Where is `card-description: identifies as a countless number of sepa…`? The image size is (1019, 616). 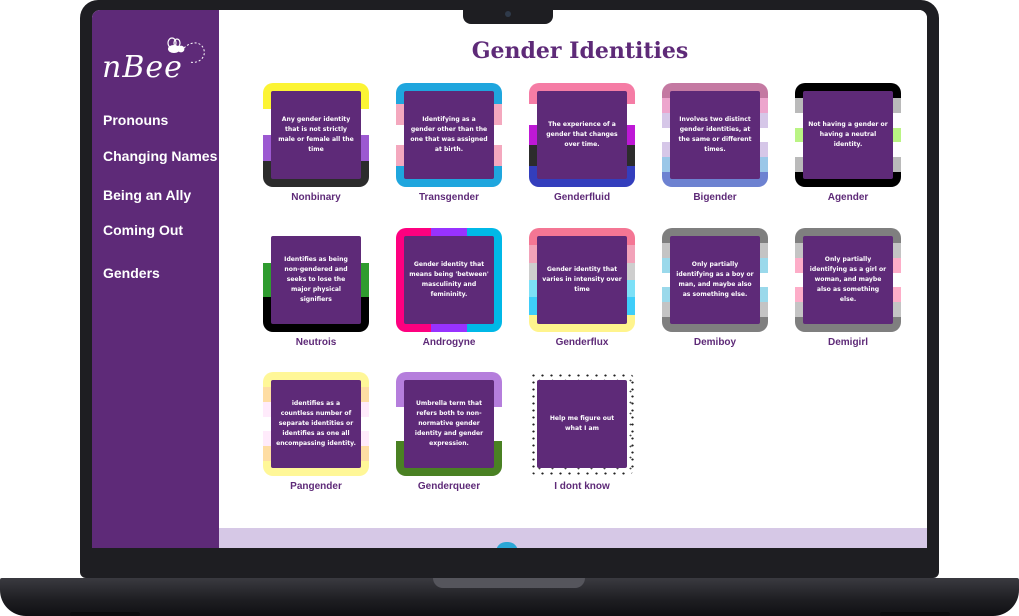
card-description: identifies as a countless number of sepa… is located at coordinates (316, 423).